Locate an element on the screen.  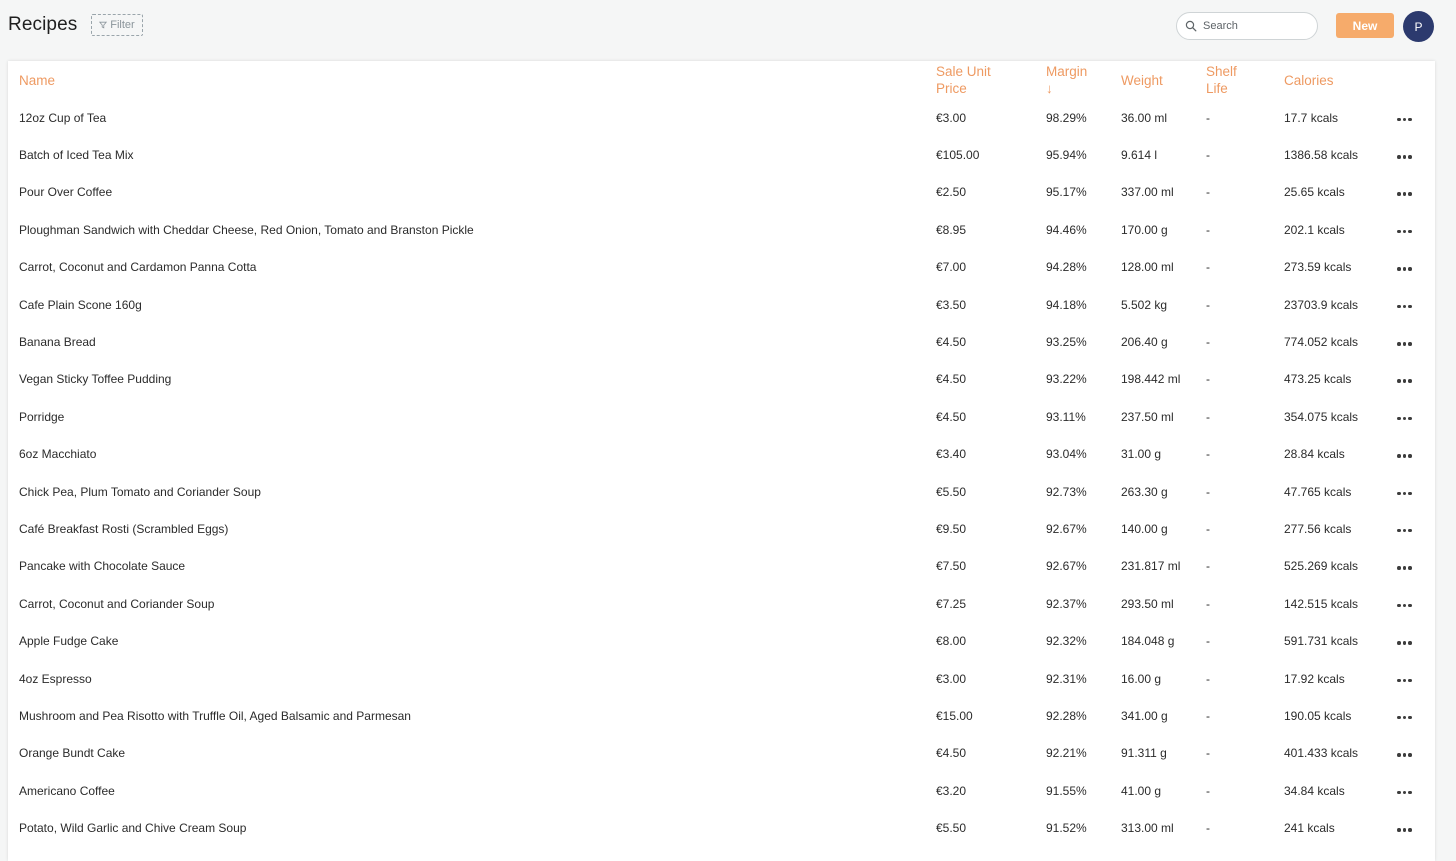
recipe-sale-unit-price: €105.00 is located at coordinates (958, 155).